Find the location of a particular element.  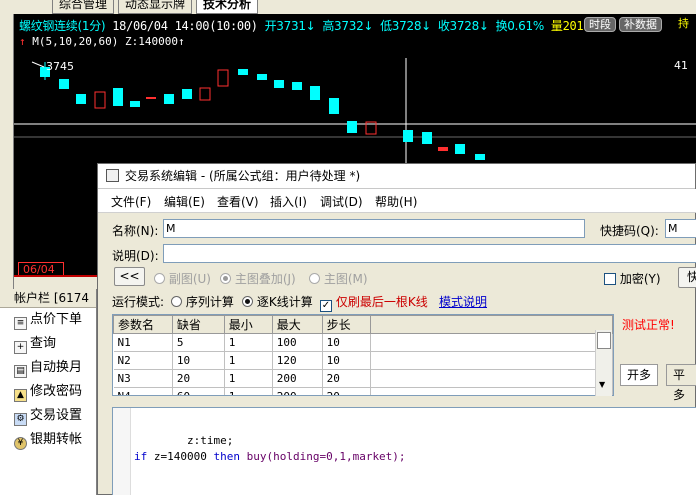

table-cell: 5 is located at coordinates (198, 342).